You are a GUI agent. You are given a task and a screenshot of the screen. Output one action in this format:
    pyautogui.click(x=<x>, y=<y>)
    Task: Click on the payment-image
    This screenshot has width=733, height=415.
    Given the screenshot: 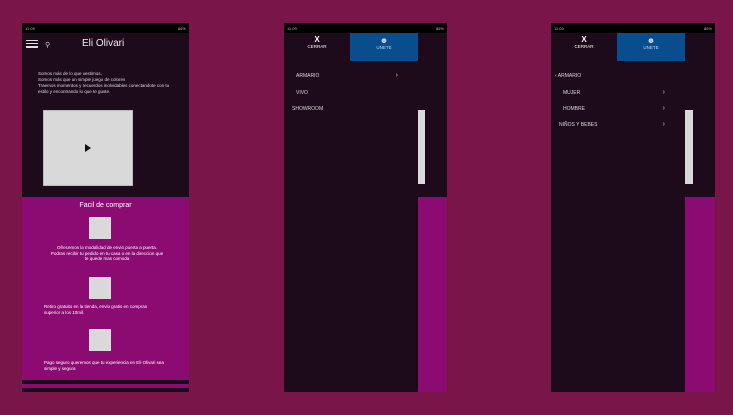 What is the action you would take?
    pyautogui.click(x=100, y=340)
    